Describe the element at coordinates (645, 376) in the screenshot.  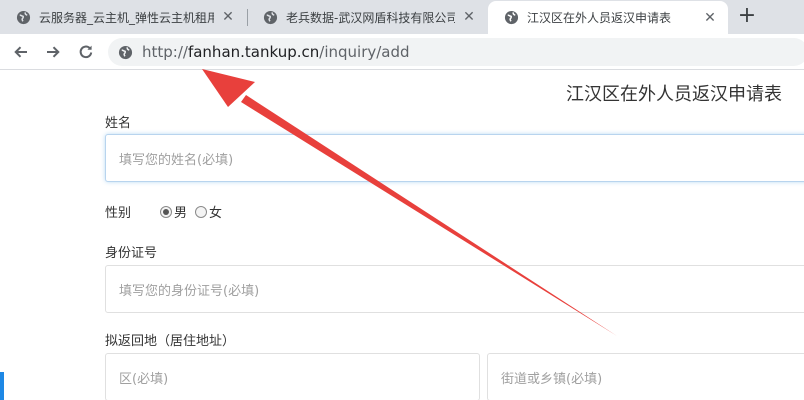
I see `street-input: 街道或乡镇(必填)` at that location.